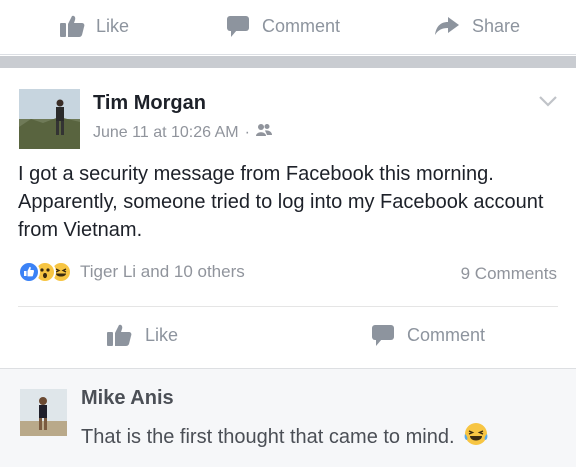 This screenshot has width=576, height=467. What do you see at coordinates (43, 412) in the screenshot?
I see `commenter-avatar` at bounding box center [43, 412].